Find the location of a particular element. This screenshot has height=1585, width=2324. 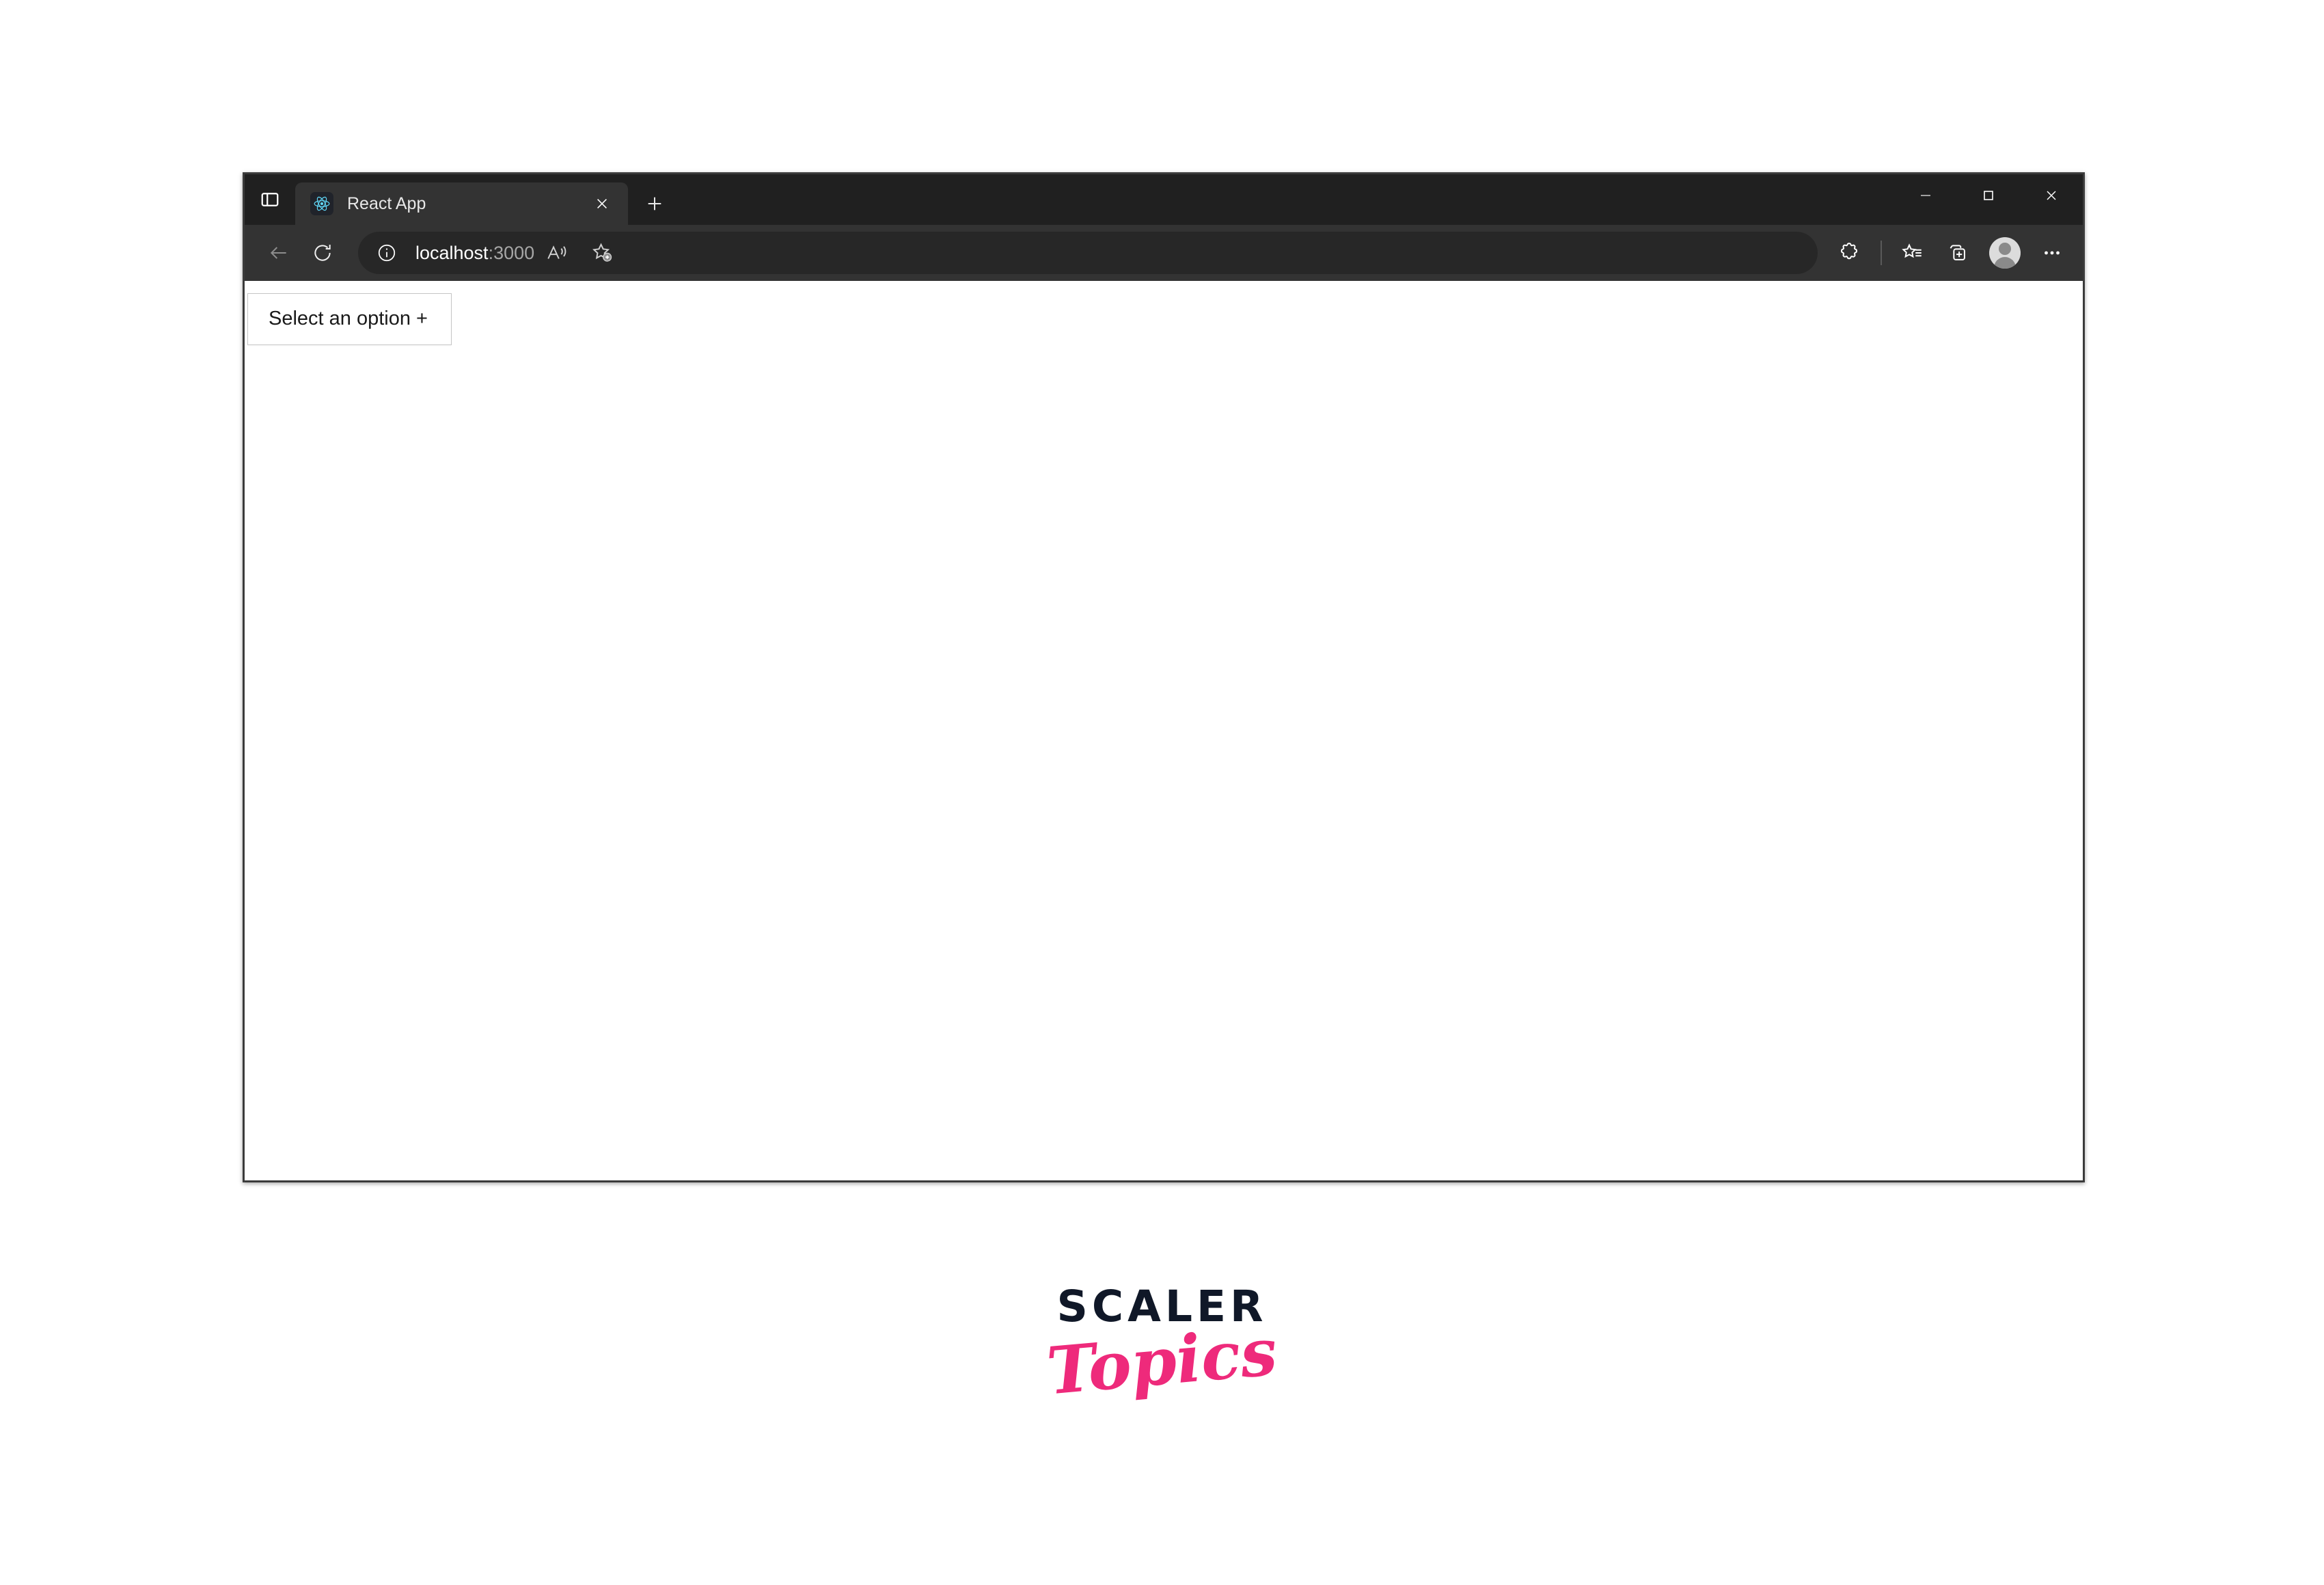

address-bar-url: localhost:3000 is located at coordinates (474, 253).